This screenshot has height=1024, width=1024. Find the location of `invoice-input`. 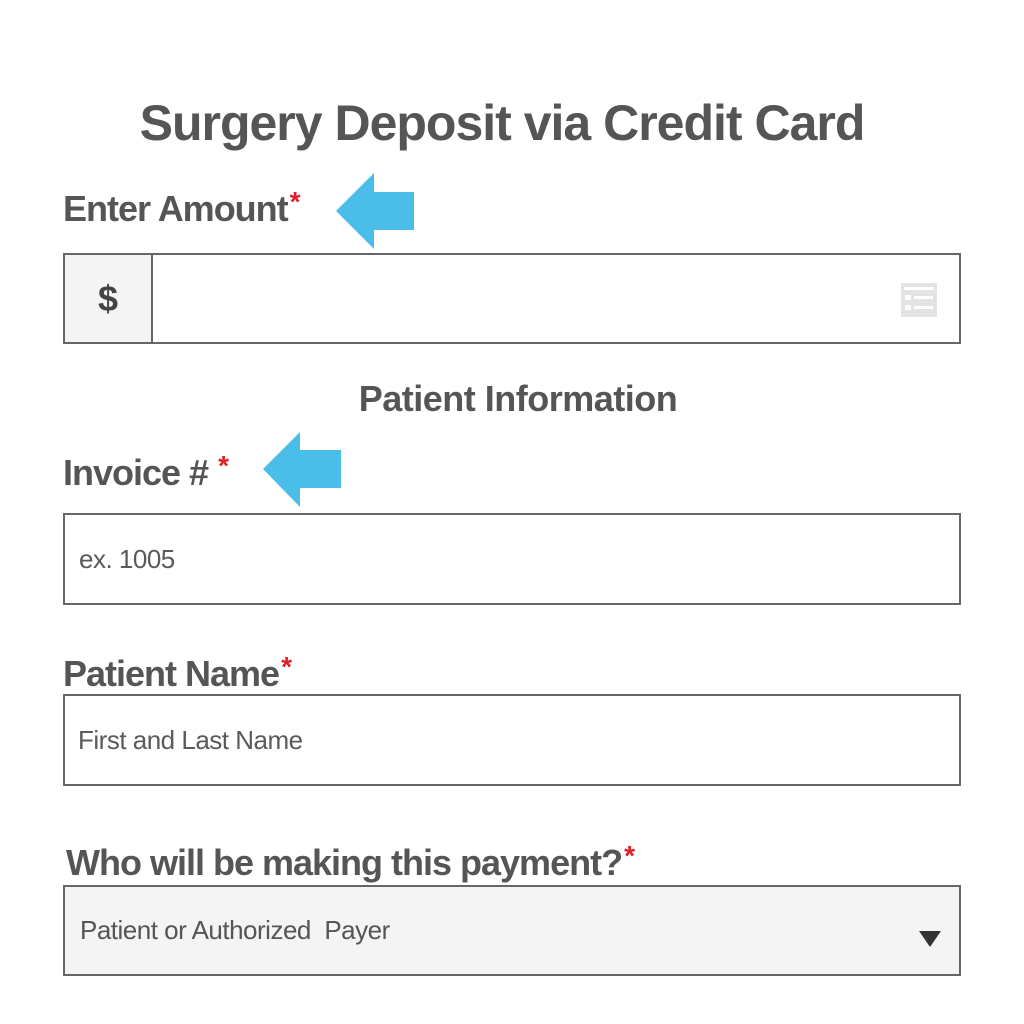

invoice-input is located at coordinates (509, 559).